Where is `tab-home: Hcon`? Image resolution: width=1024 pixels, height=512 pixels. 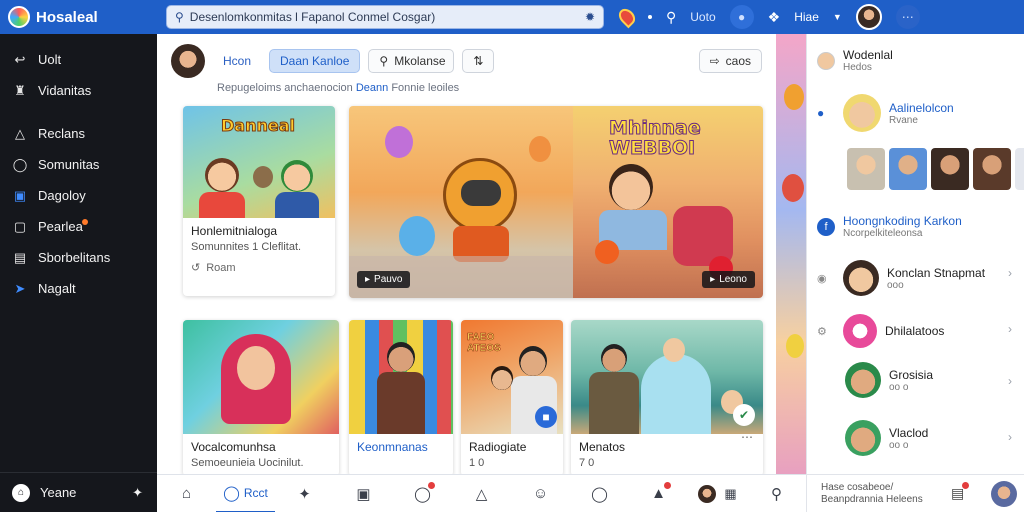
tab-home: Hcon is located at coordinates (237, 61).